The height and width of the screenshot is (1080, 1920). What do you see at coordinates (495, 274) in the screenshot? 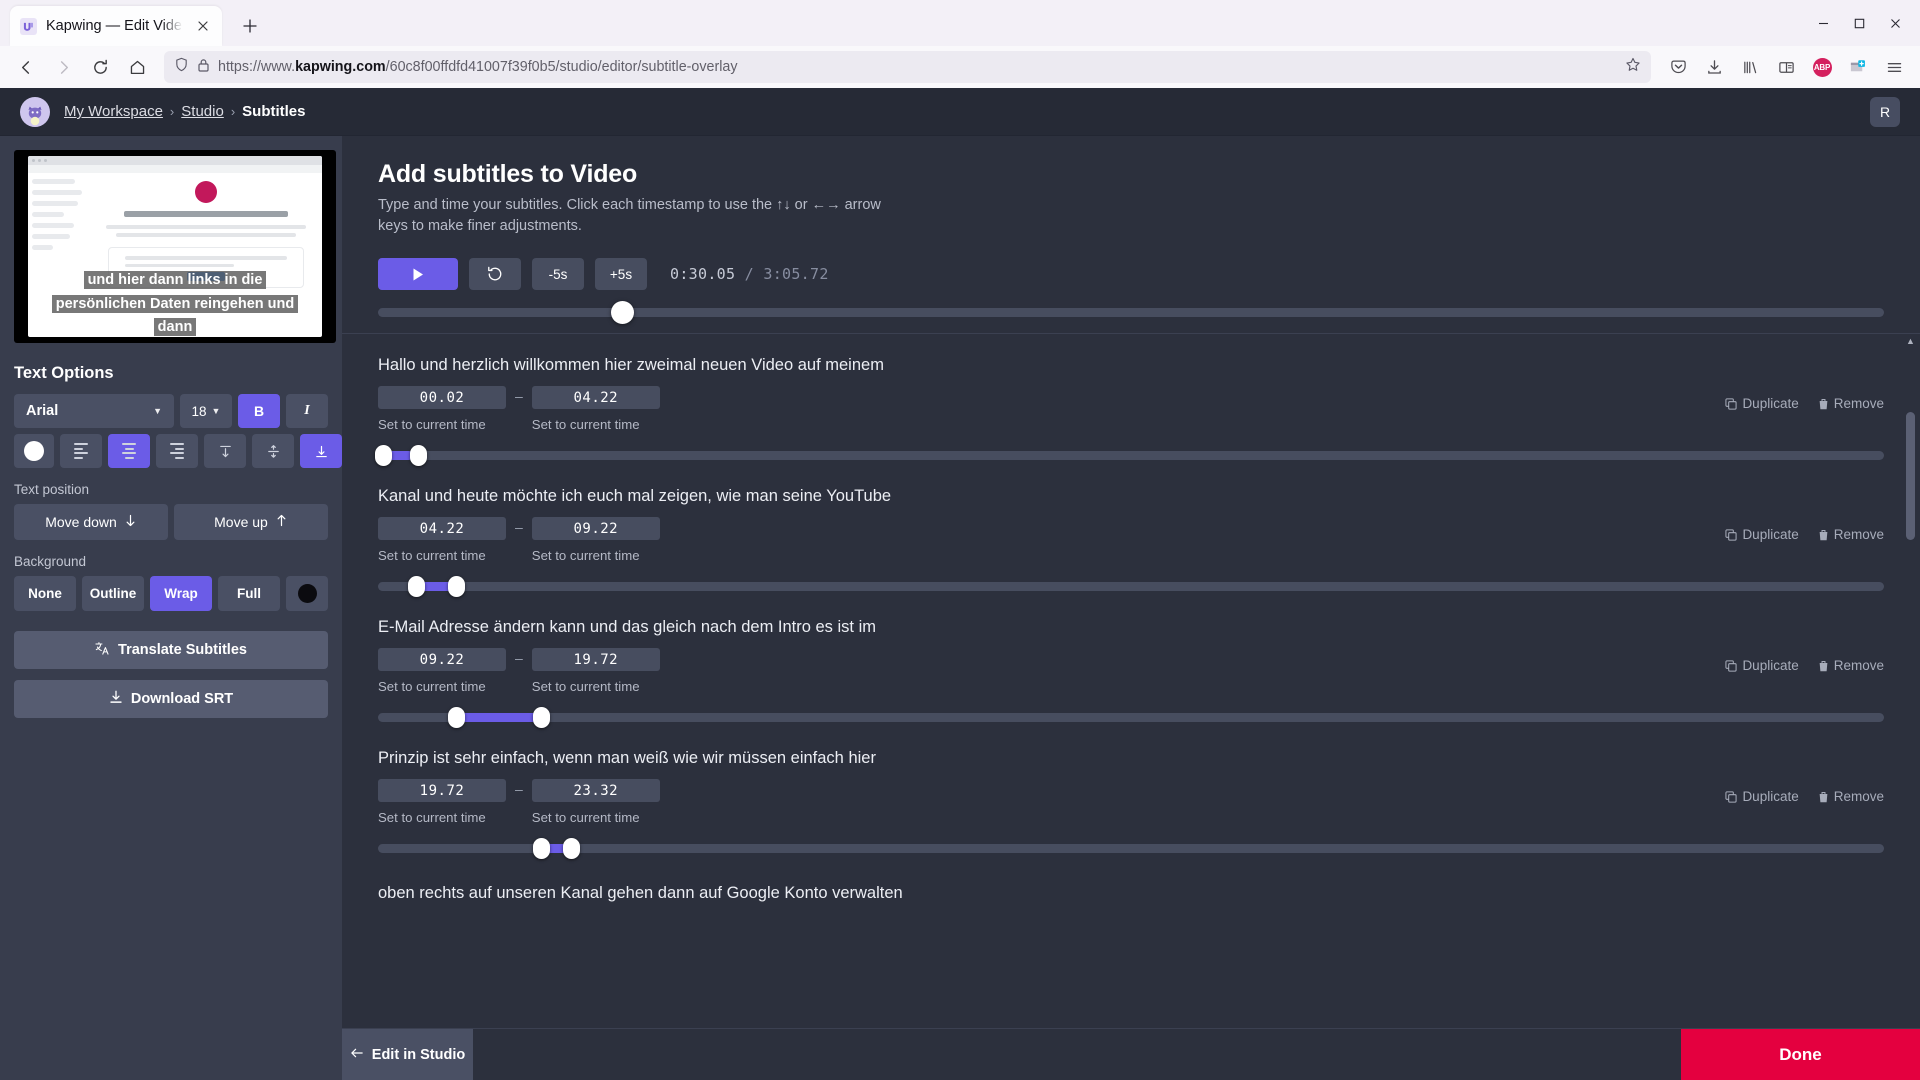
I see `restart-button` at bounding box center [495, 274].